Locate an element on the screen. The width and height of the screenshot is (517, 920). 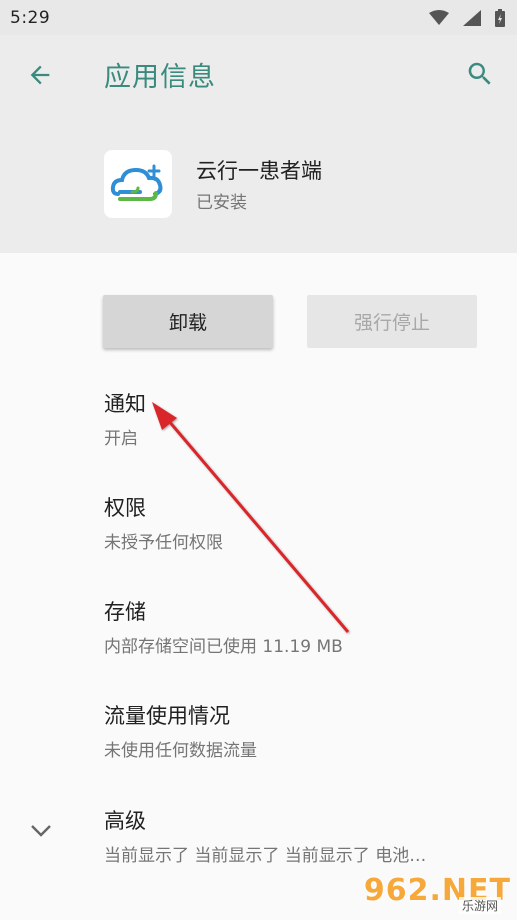
system-icons is located at coordinates (467, 17).